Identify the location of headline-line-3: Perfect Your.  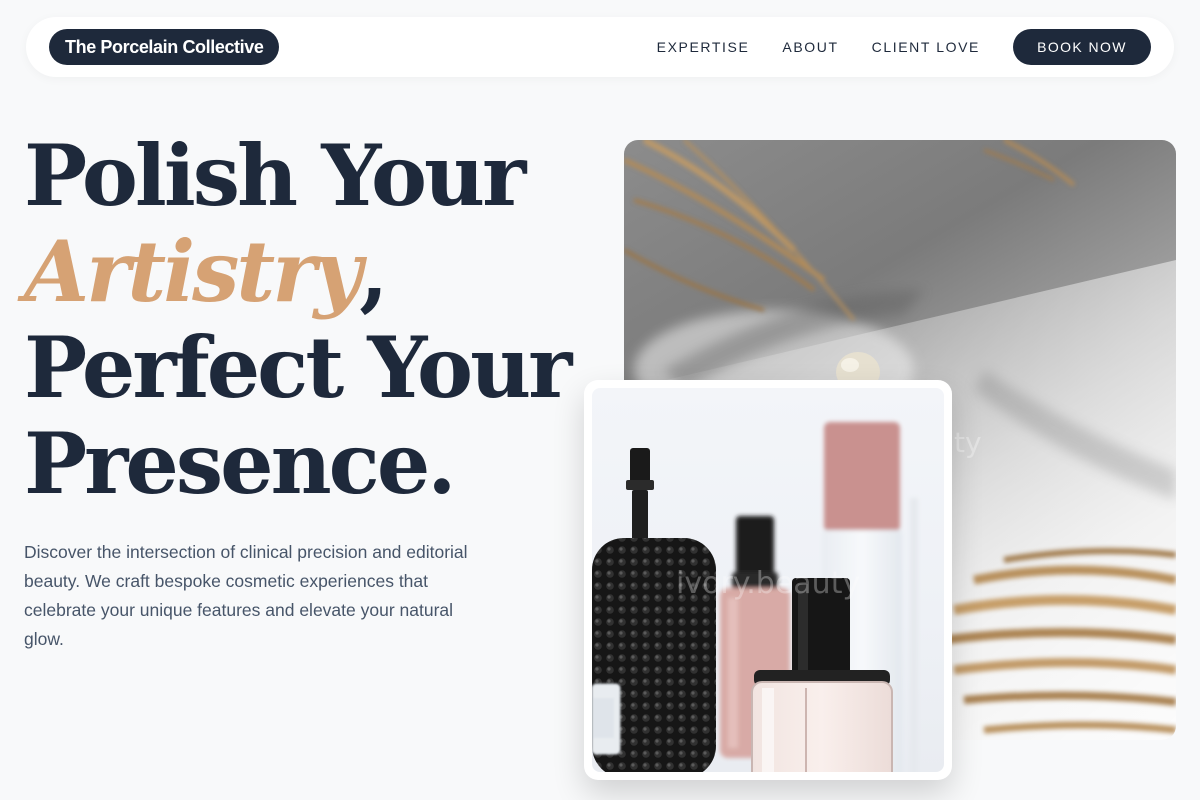
(298, 367).